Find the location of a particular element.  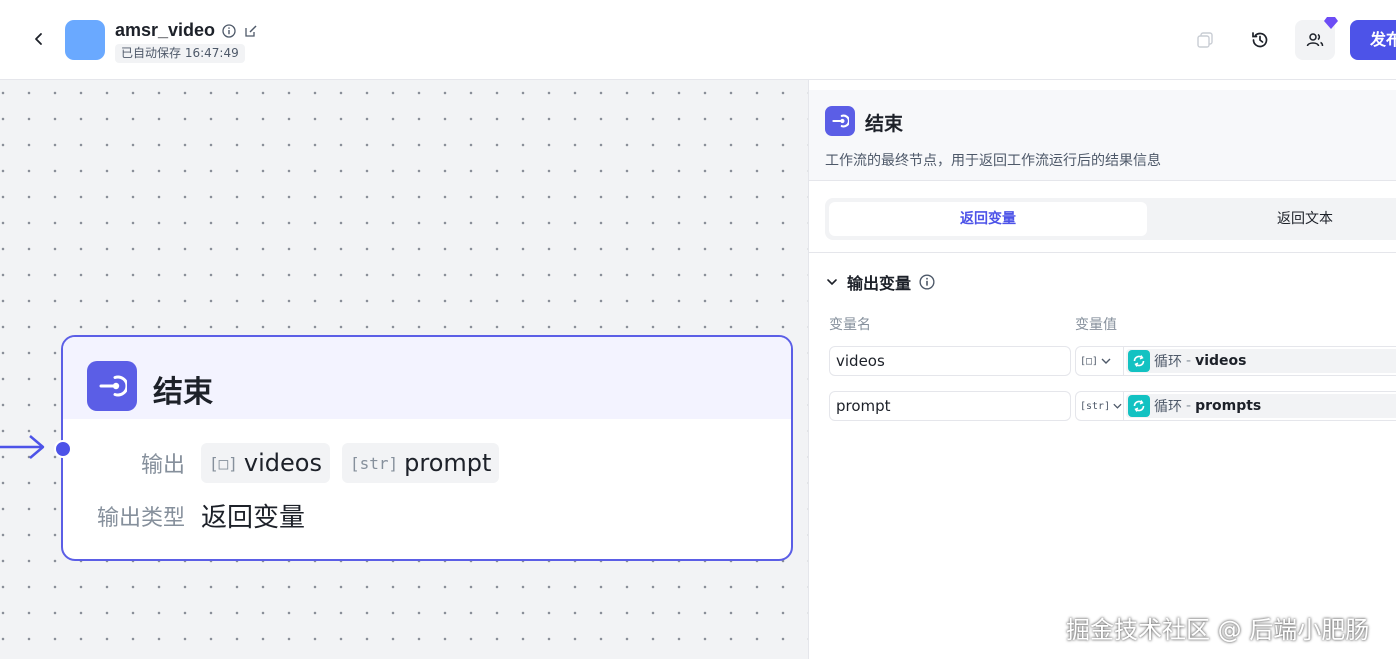

back-button is located at coordinates (39, 39).